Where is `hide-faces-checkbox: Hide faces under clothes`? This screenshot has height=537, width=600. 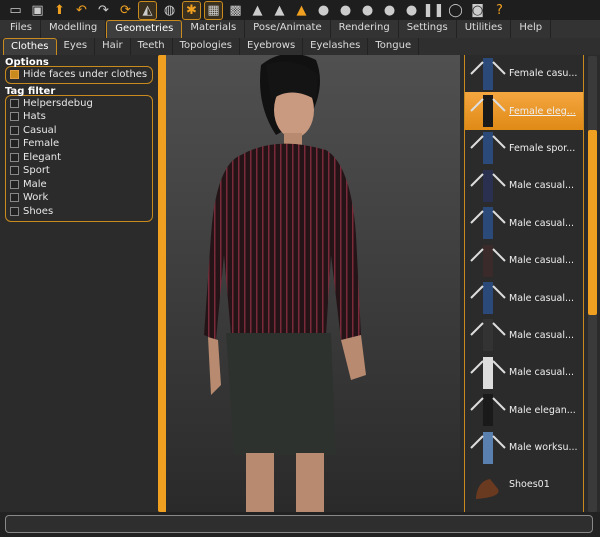
hide-faces-checkbox: Hide faces under clothes is located at coordinates (79, 75).